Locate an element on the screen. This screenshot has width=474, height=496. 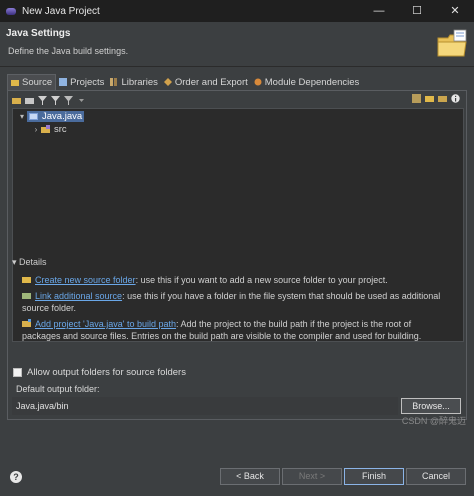
page-subtitle: Define the Java build settings. is located at coordinates (68, 51).